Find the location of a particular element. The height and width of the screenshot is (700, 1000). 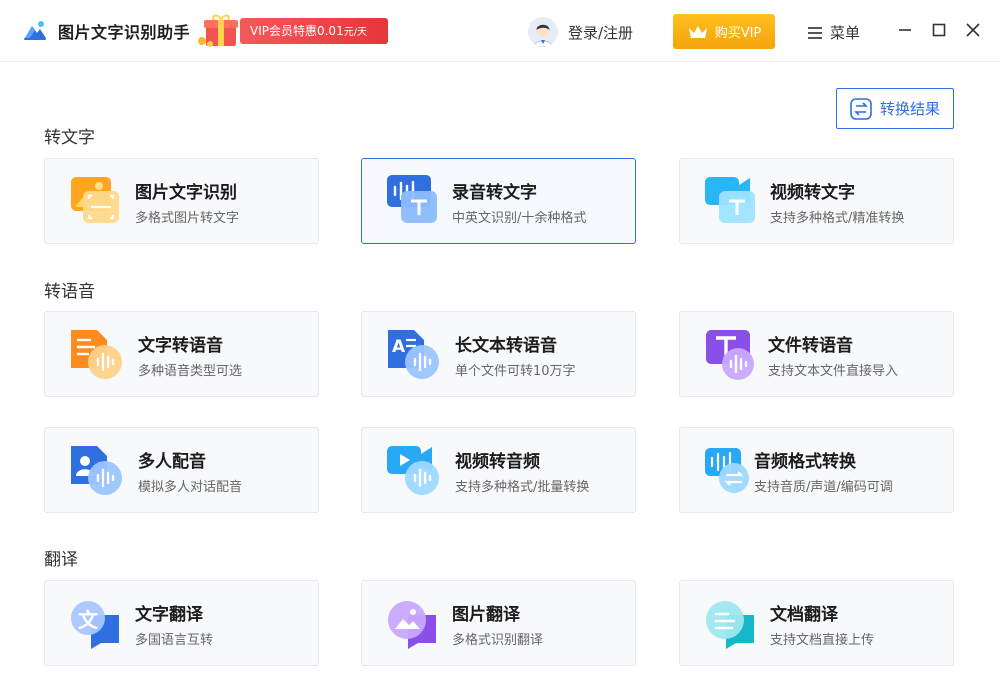

image-translate-icon is located at coordinates (412, 625).